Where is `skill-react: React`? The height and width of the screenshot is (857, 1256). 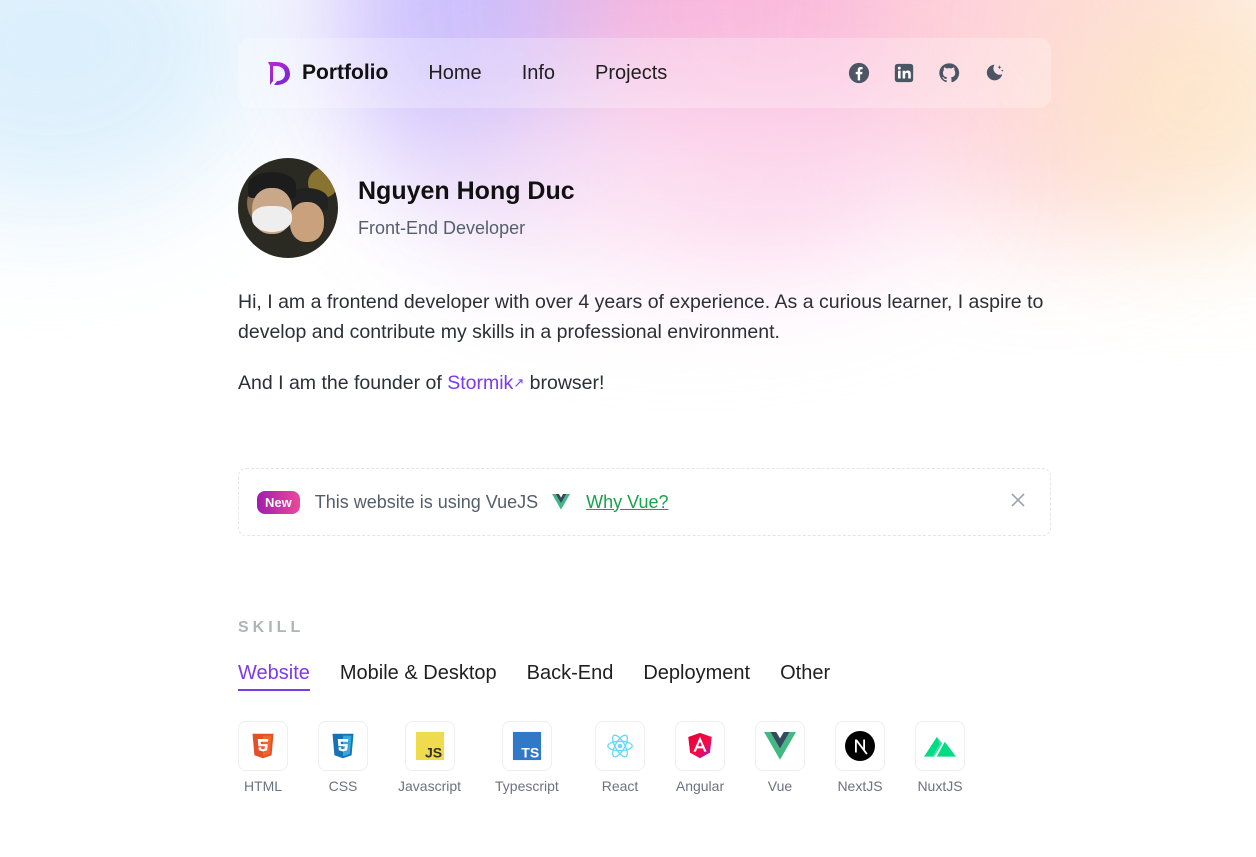
skill-react: React is located at coordinates (620, 757).